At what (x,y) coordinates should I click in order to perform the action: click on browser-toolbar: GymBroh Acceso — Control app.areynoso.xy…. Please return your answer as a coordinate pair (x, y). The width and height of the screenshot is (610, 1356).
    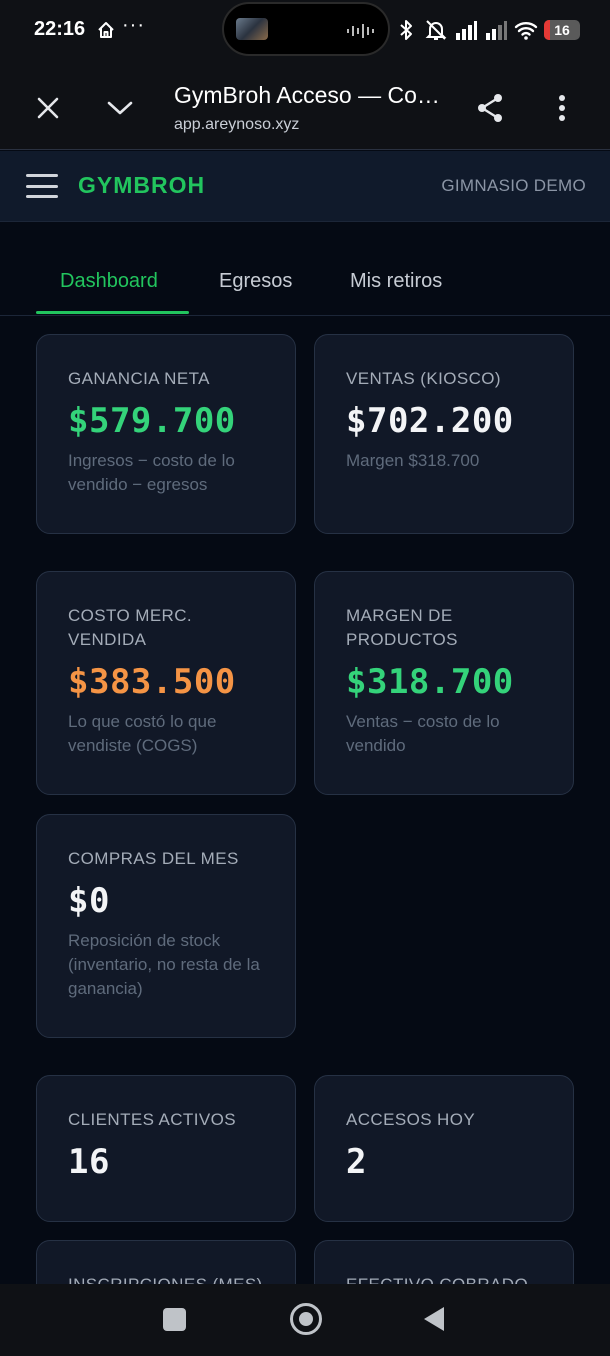
    Looking at the image, I should click on (305, 106).